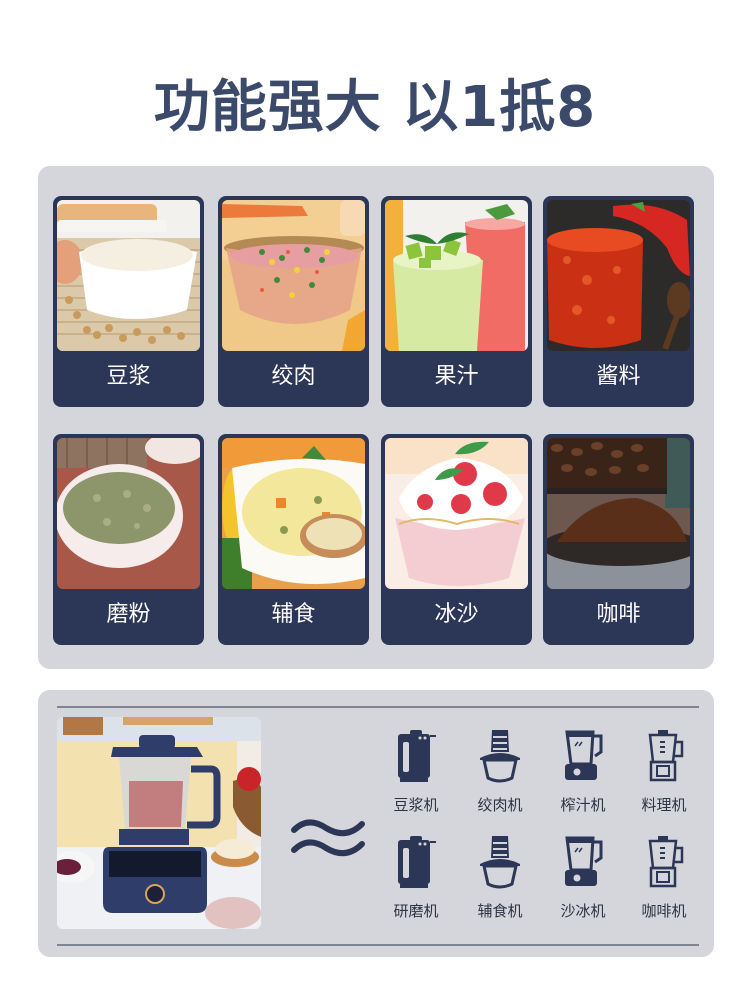  Describe the element at coordinates (416, 805) in the screenshot. I see `appliance-label: 豆浆机` at that location.